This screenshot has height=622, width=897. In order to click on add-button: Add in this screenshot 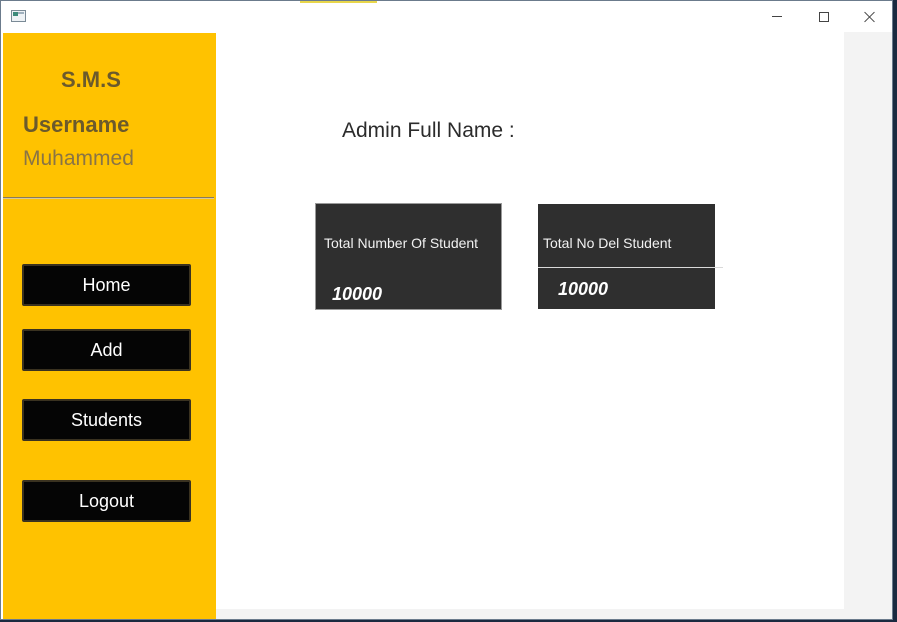, I will do `click(106, 350)`.